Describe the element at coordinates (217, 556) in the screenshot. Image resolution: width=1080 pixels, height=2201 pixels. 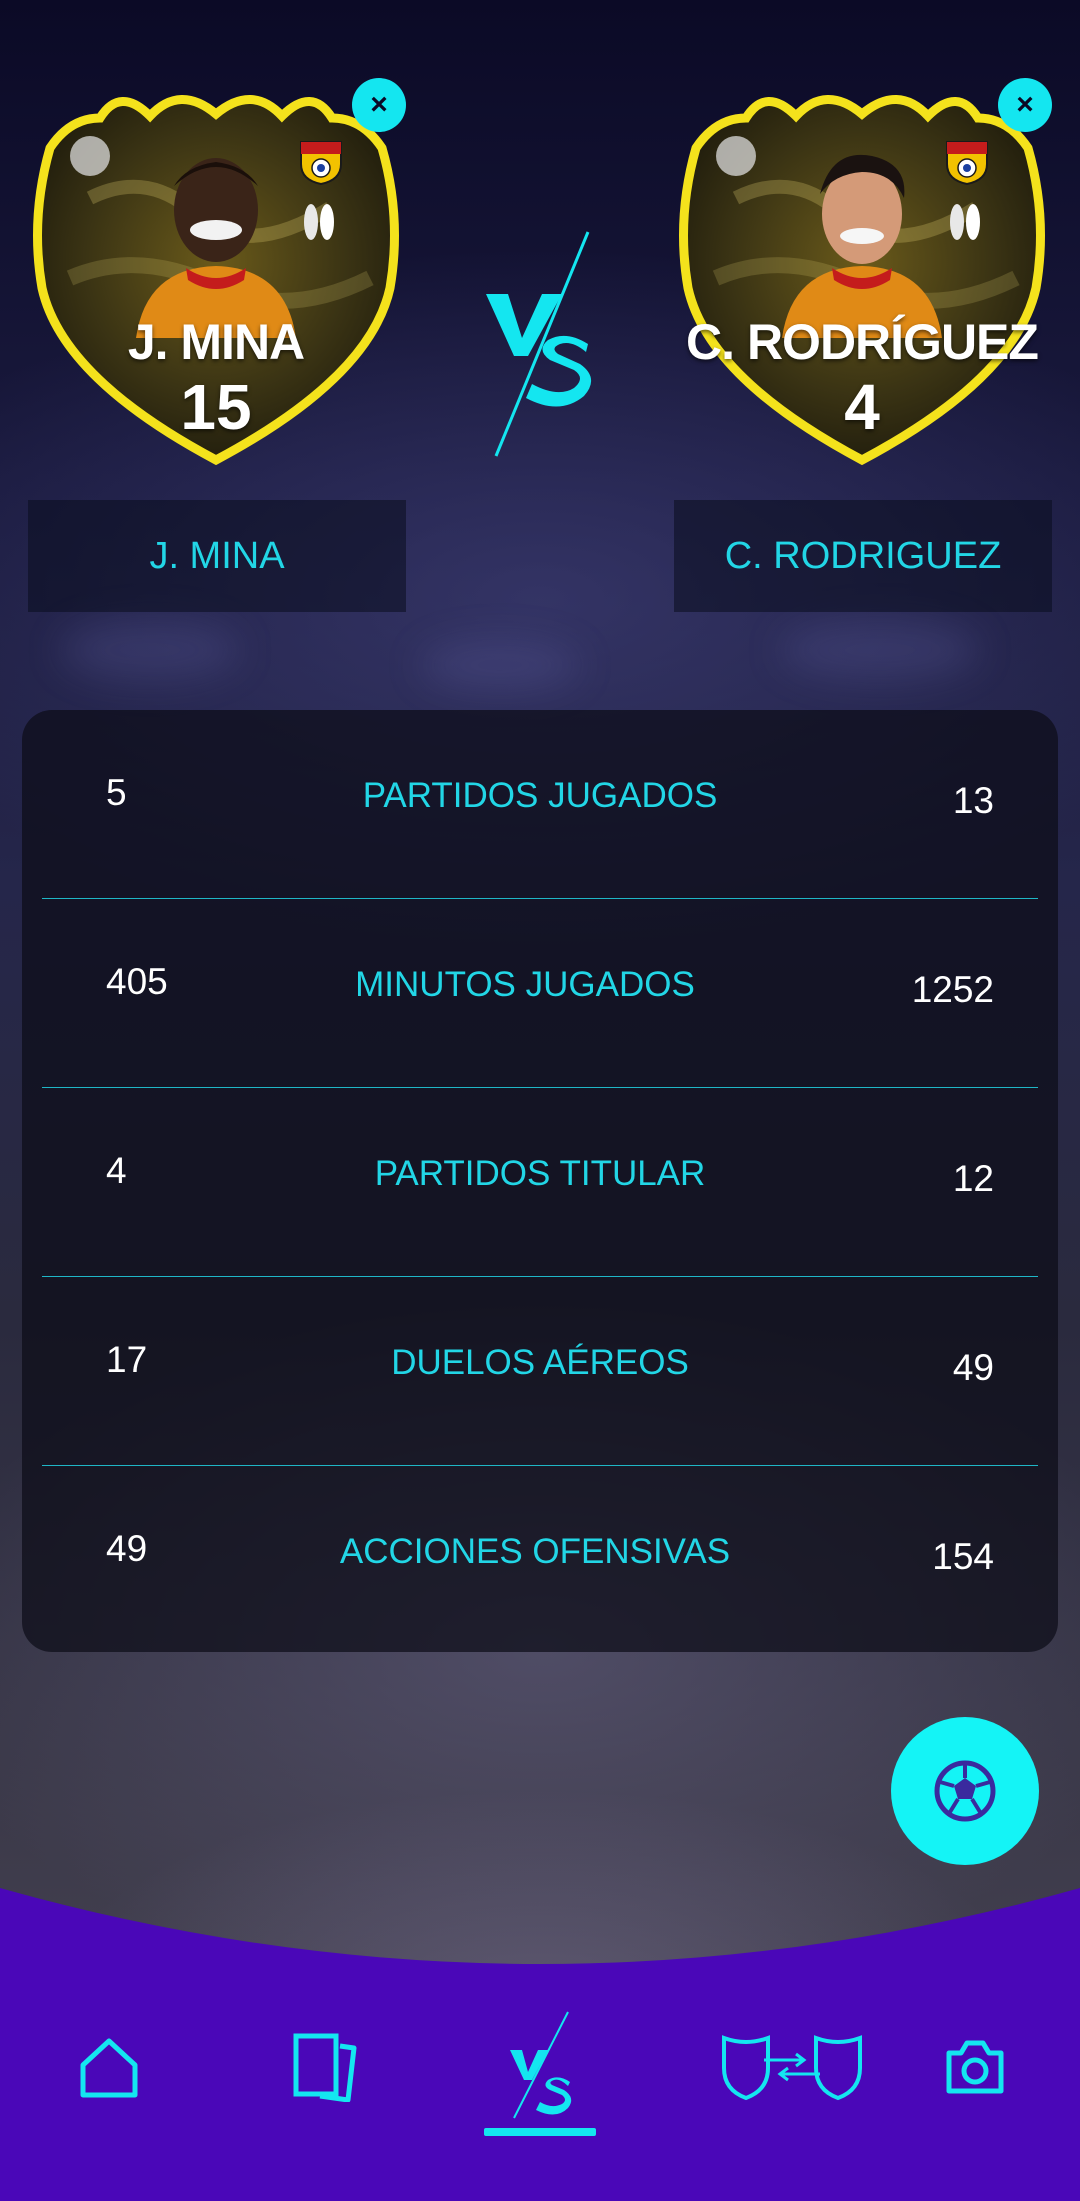
I see `player-name-button-left: J. MINA` at that location.